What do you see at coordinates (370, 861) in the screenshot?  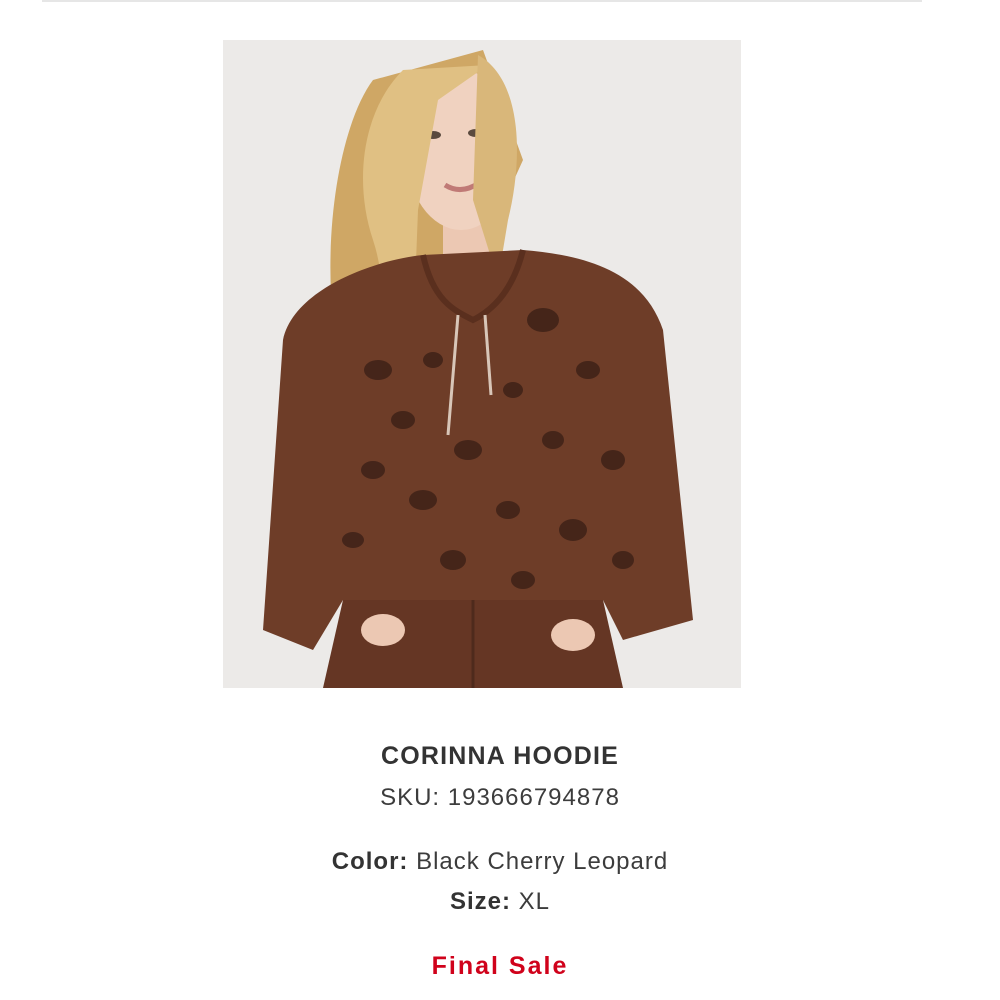 I see `color-label: Color:` at bounding box center [370, 861].